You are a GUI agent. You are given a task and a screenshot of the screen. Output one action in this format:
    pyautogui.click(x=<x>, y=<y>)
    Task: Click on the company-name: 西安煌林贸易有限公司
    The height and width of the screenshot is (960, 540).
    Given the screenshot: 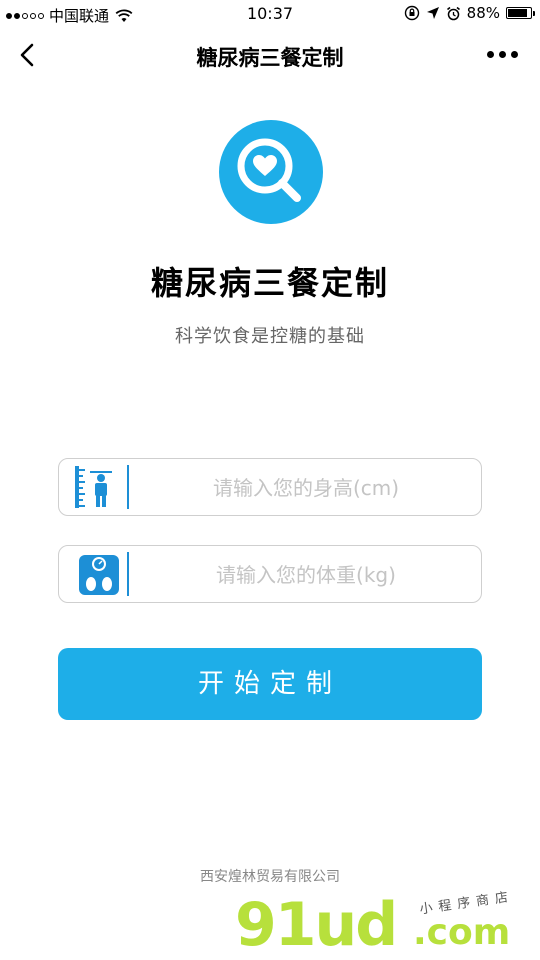 What is the action you would take?
    pyautogui.click(x=270, y=877)
    